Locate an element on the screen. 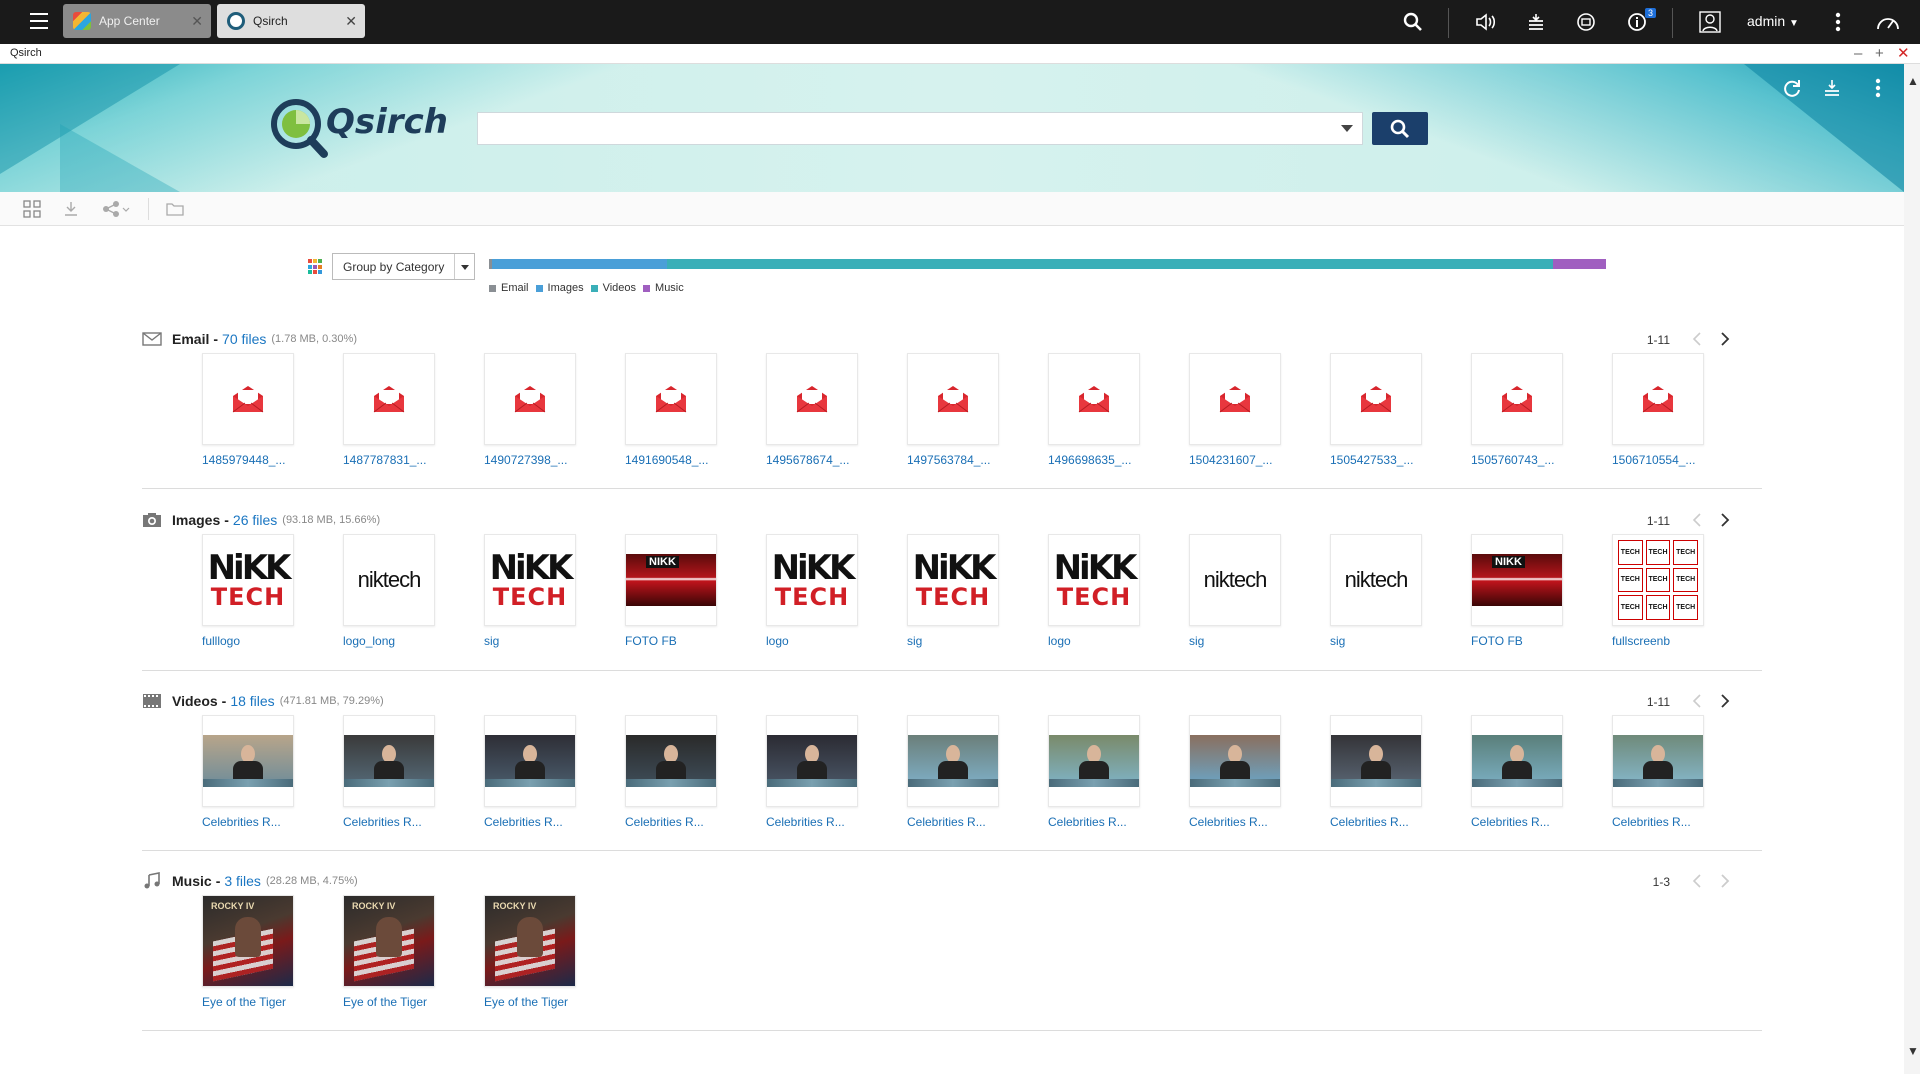 This screenshot has width=1920, height=1074. file-name-link: fullscreenb is located at coordinates (1662, 641).